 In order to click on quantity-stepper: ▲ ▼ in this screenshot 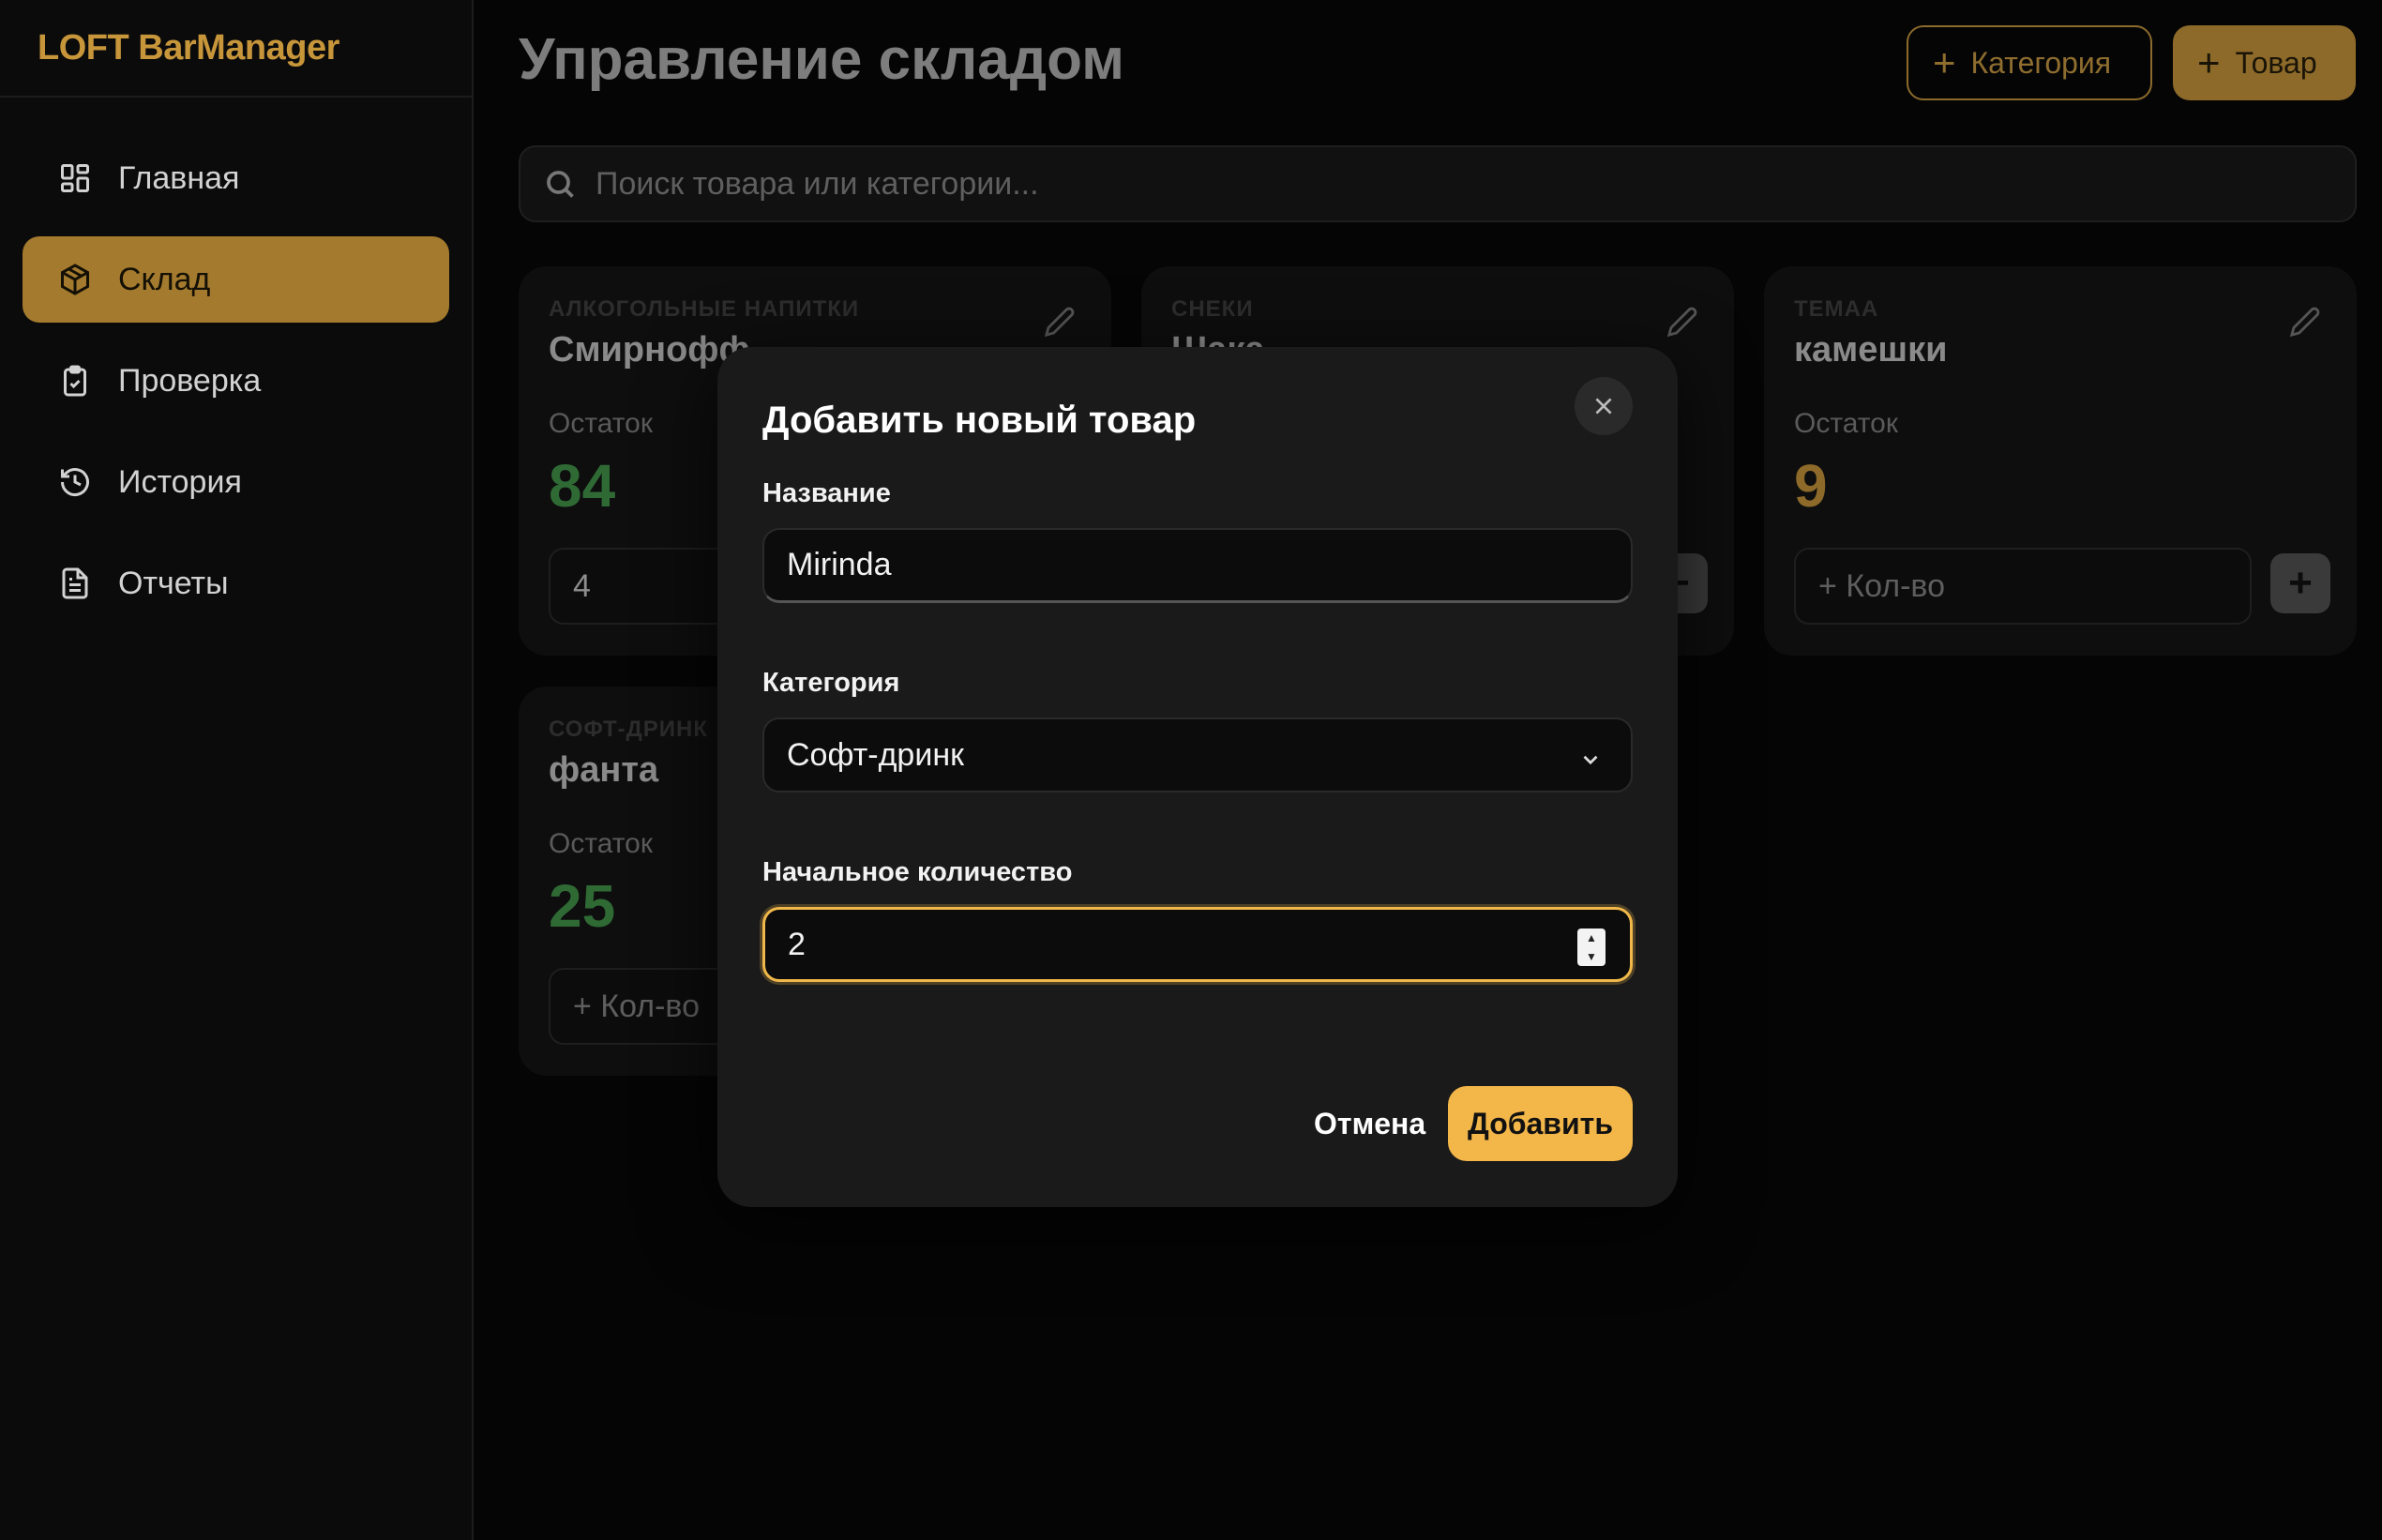, I will do `click(1592, 947)`.